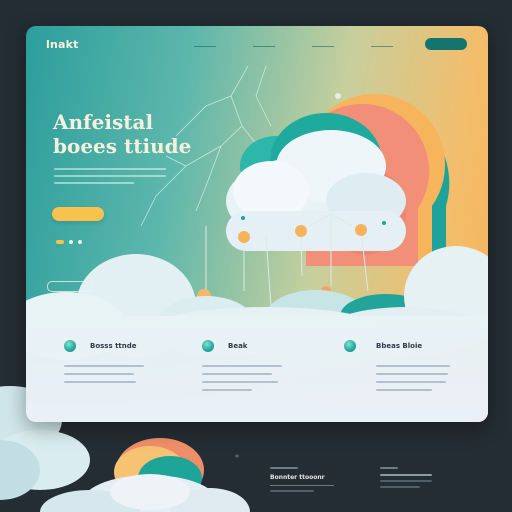  Describe the element at coordinates (302, 481) in the screenshot. I see `footer-card-1: Bonnter ttooonr` at that location.